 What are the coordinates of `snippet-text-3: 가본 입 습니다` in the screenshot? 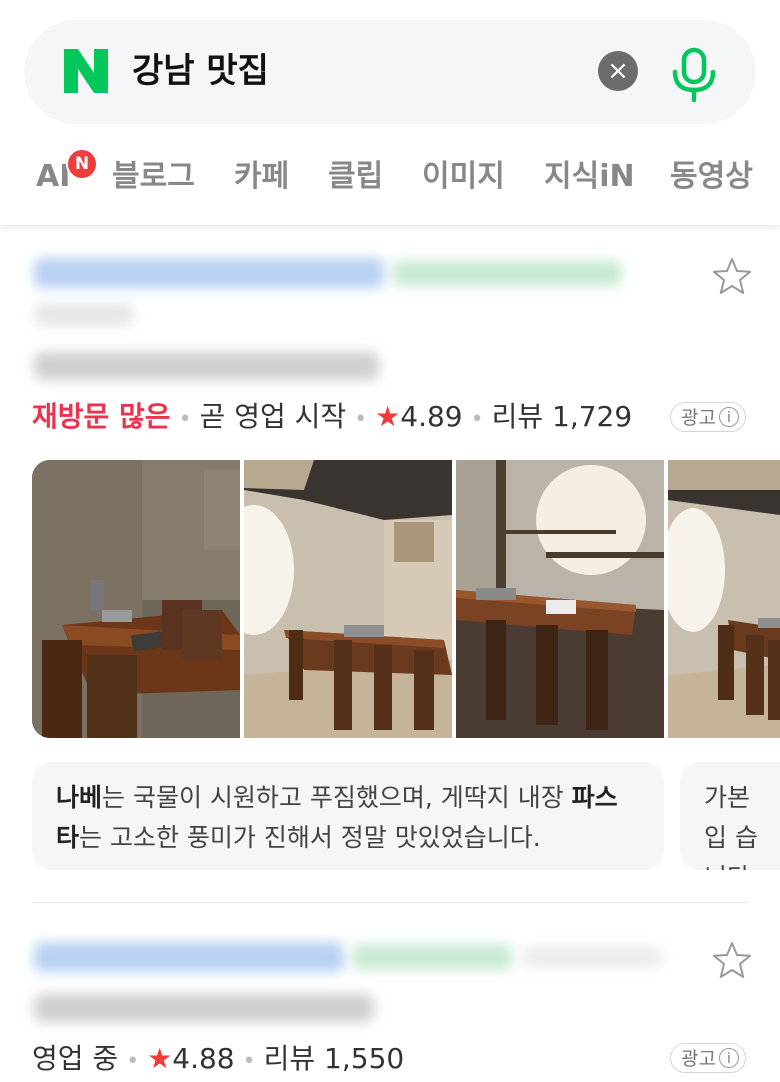 It's located at (731, 826).